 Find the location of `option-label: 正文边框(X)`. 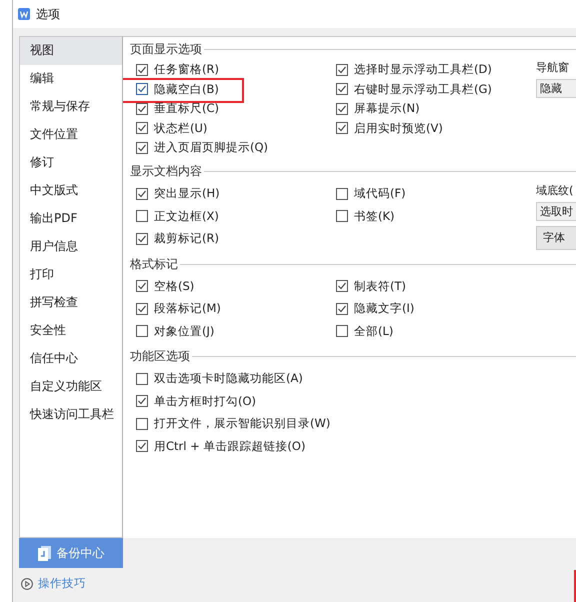

option-label: 正文边框(X) is located at coordinates (186, 216).